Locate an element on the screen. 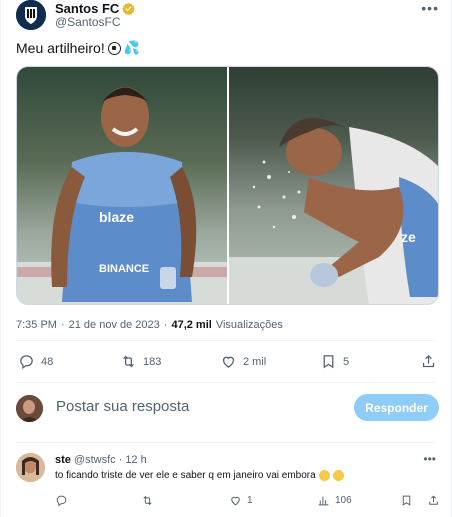  bookmark-action: 5 is located at coordinates (334, 361).